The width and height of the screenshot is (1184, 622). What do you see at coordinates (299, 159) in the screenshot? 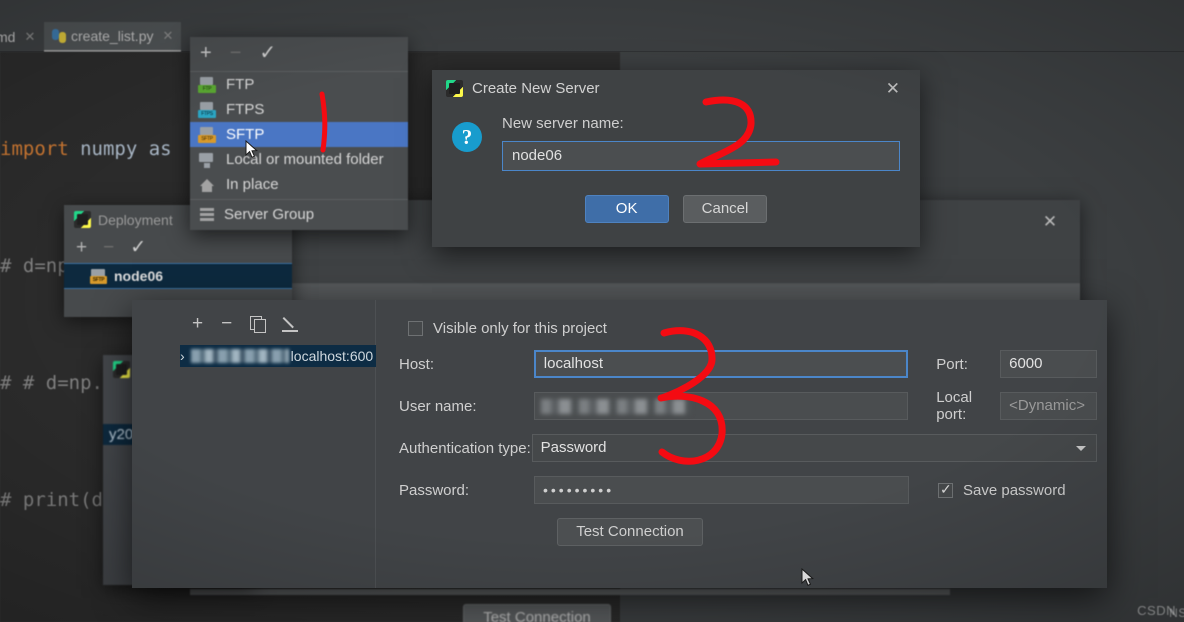
I see `menu-item-local-or-mounted-folder: Local or mounted folder` at bounding box center [299, 159].